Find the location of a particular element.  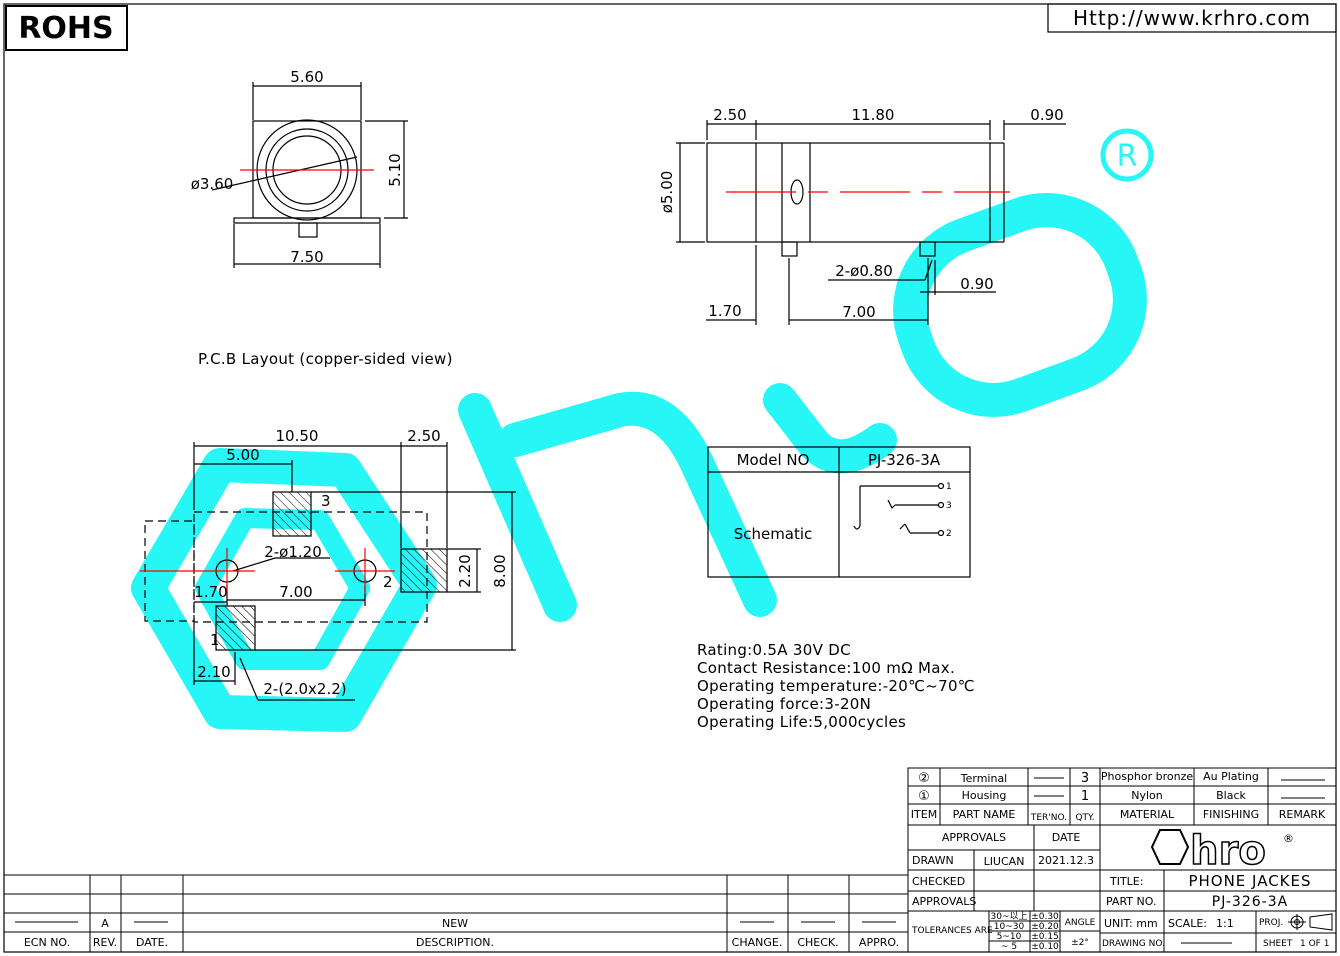

tb-title-value: PHONE JACKES is located at coordinates (1249, 881).